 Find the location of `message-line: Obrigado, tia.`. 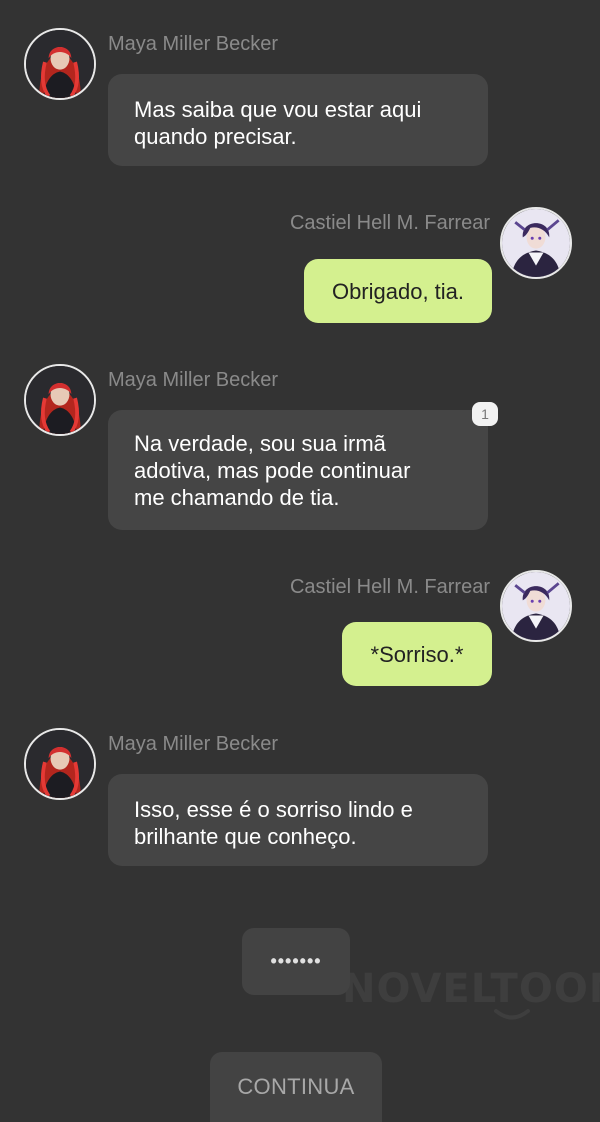

message-line: Obrigado, tia. is located at coordinates (398, 291).